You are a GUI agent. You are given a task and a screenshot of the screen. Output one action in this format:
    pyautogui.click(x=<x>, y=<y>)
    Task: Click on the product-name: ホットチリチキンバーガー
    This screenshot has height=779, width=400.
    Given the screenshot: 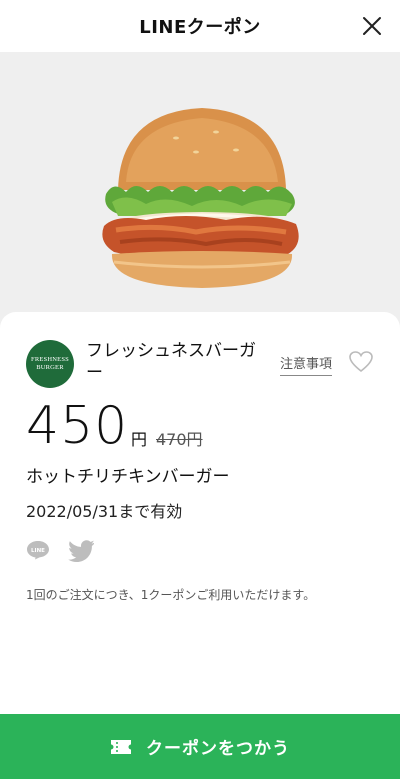 What is the action you would take?
    pyautogui.click(x=128, y=477)
    